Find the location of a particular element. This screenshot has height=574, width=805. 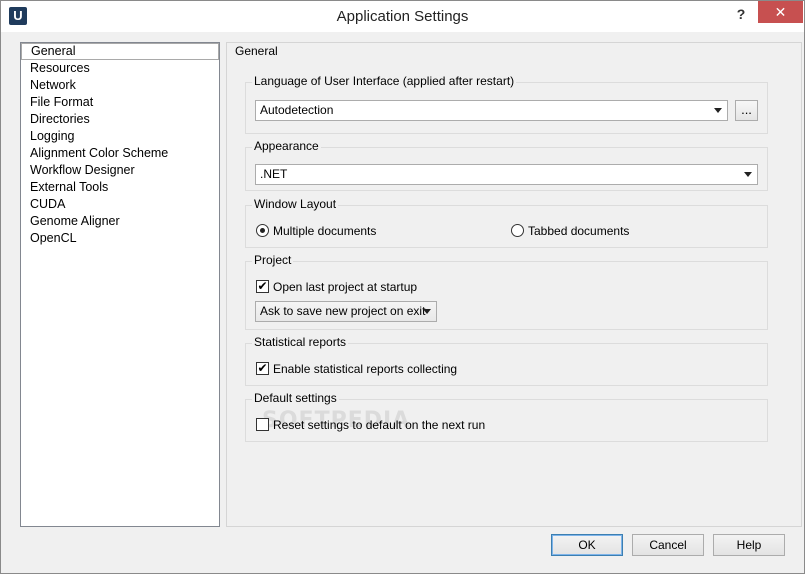

appearance-select: .NET is located at coordinates (506, 174).